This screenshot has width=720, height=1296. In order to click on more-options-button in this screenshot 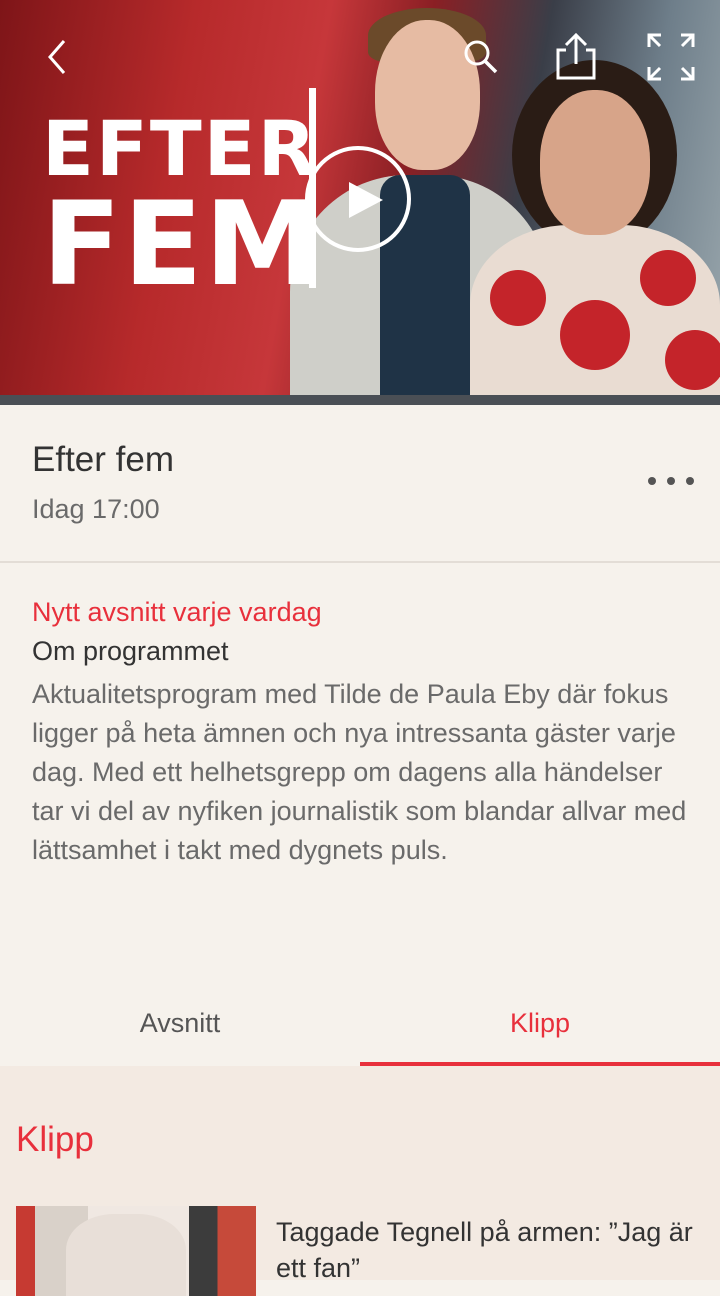, I will do `click(671, 481)`.